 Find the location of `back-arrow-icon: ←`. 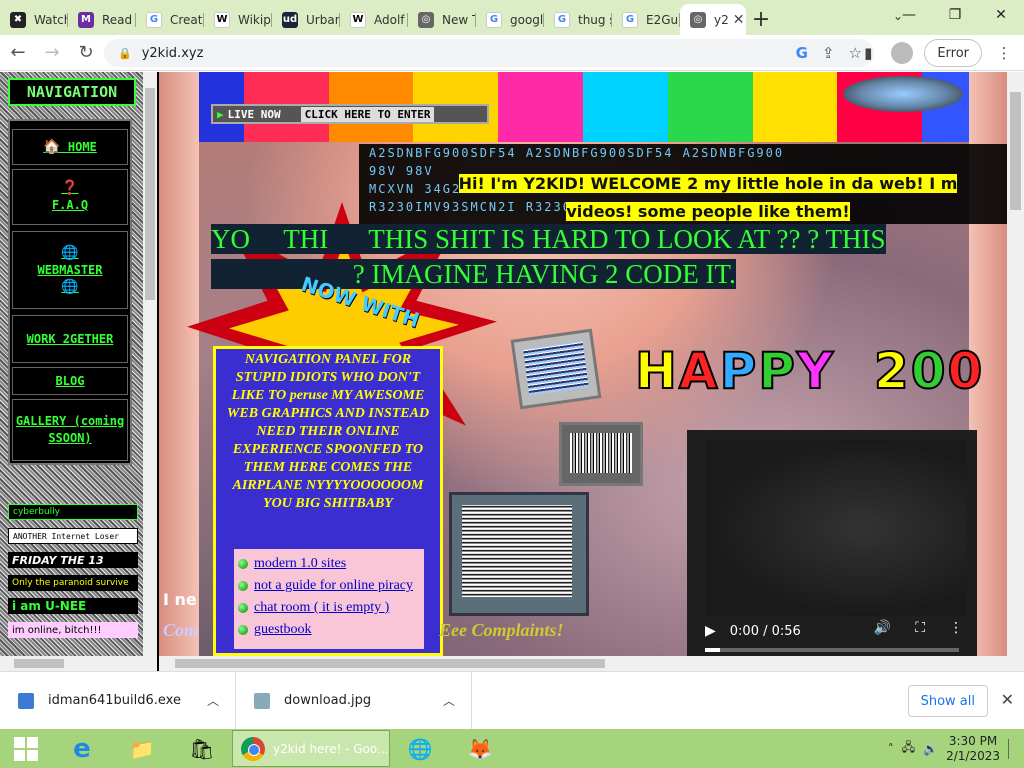

back-arrow-icon: ← is located at coordinates (18, 53).